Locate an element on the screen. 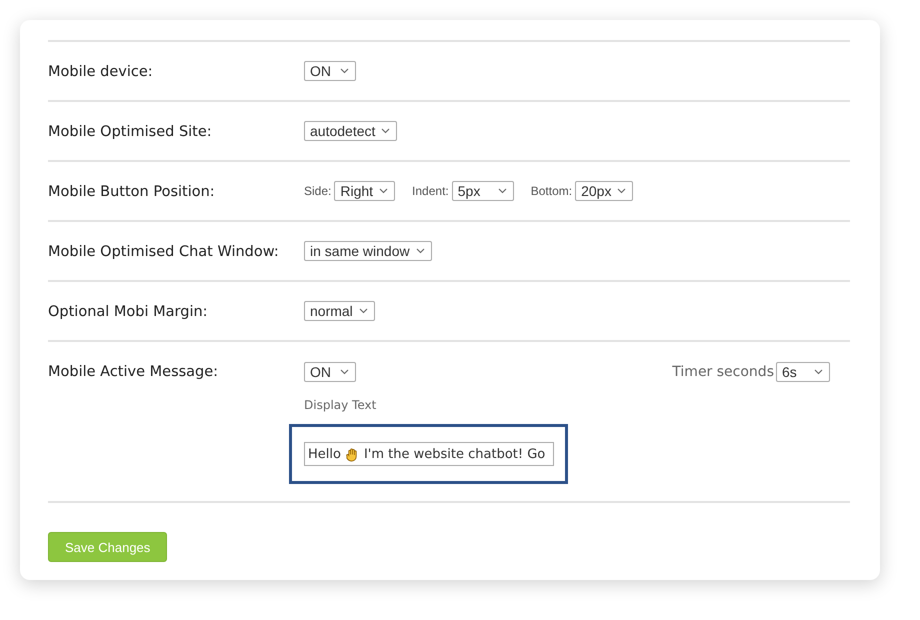 This screenshot has width=920, height=620. setting-label: Mobile Active Message: is located at coordinates (134, 372).